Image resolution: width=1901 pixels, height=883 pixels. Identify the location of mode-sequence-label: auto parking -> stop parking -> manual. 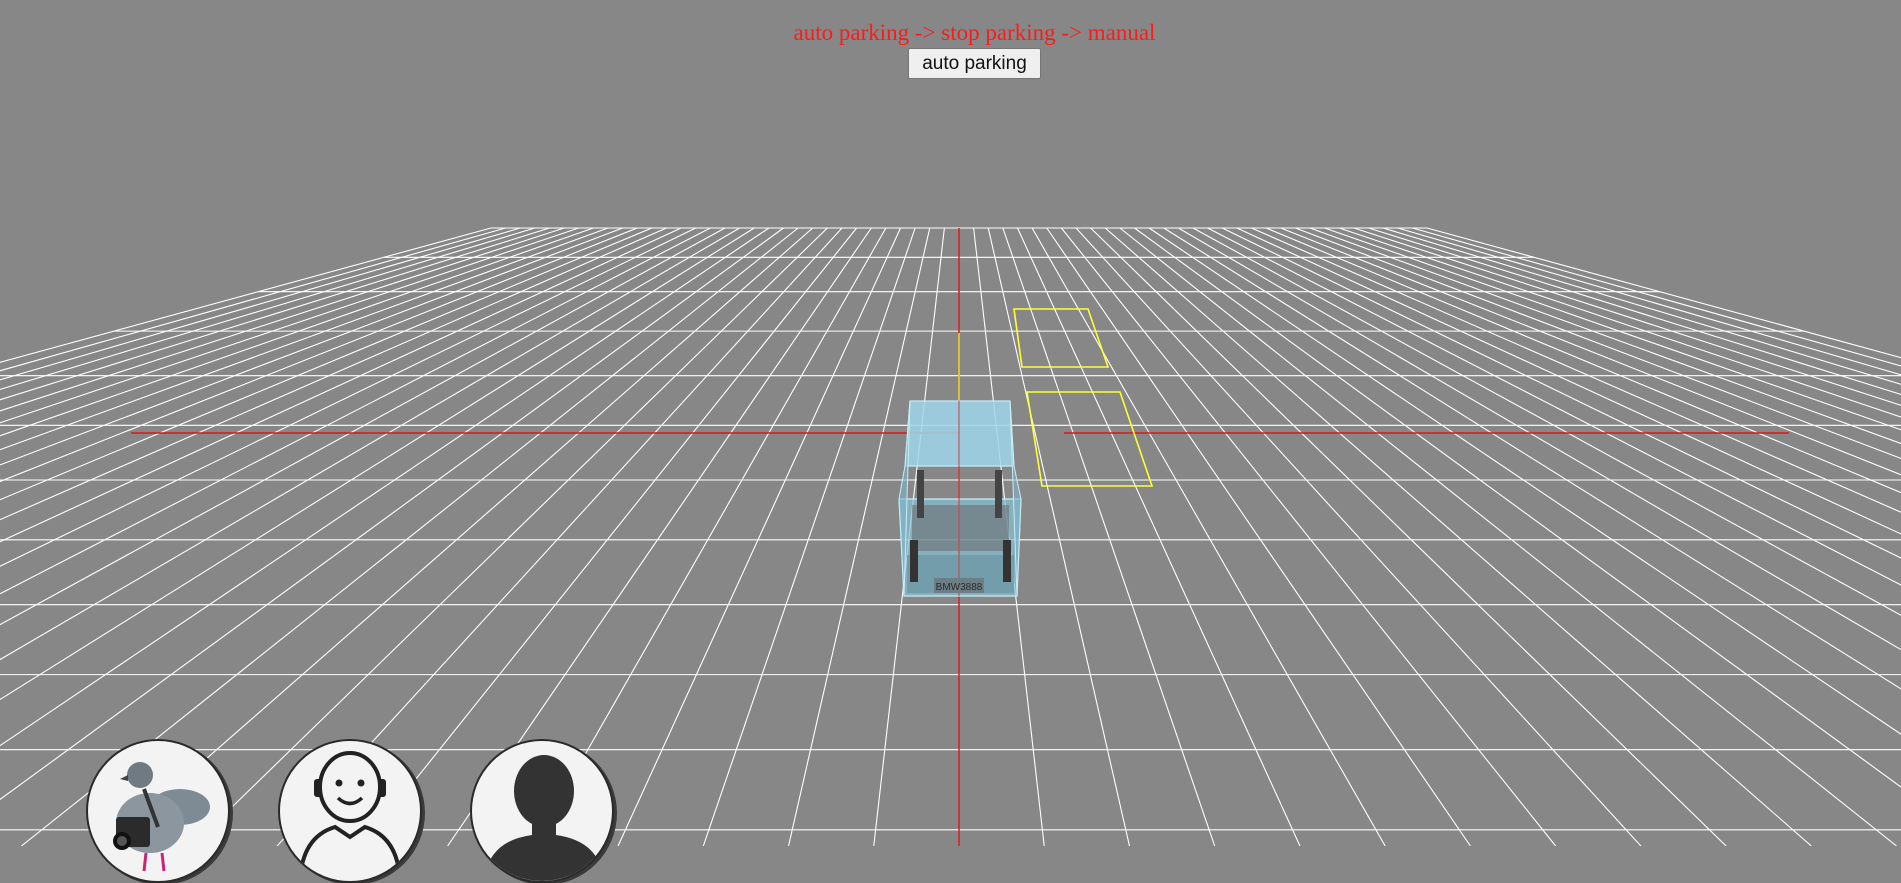
(950, 33).